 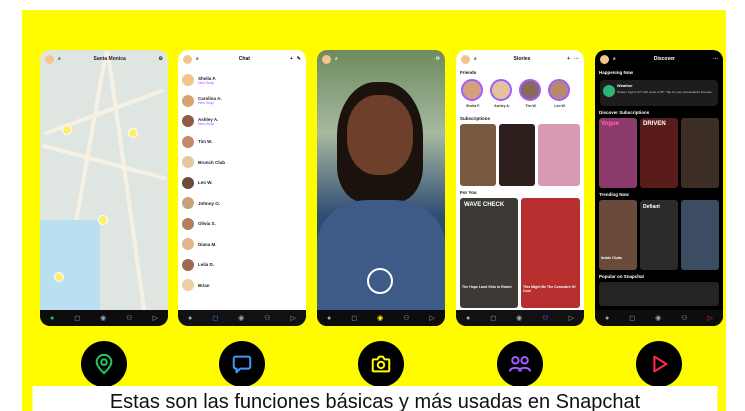 What do you see at coordinates (484, 205) in the screenshot?
I see `for-you-tile-title: WAVE CHECK` at bounding box center [484, 205].